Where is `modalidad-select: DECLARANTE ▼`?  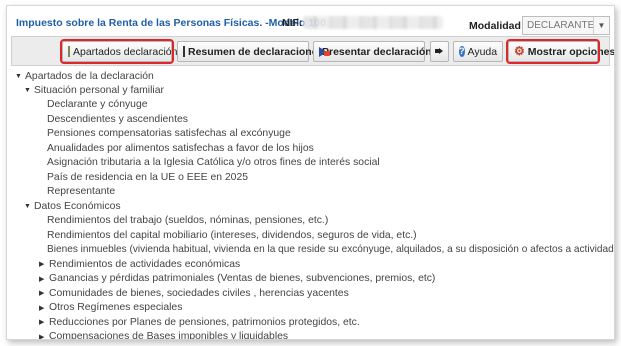
modalidad-select: DECLARANTE ▼ is located at coordinates (566, 25).